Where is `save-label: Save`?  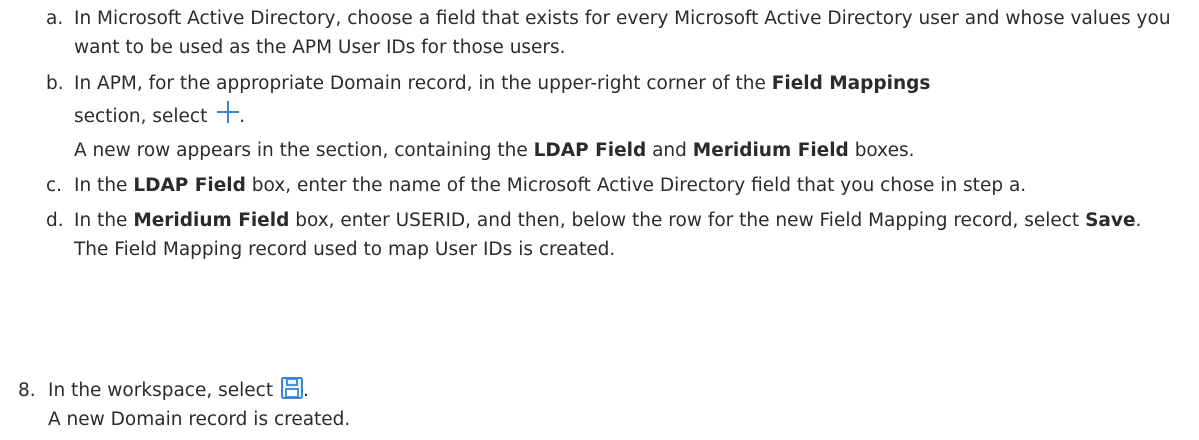
save-label: Save is located at coordinates (1110, 220).